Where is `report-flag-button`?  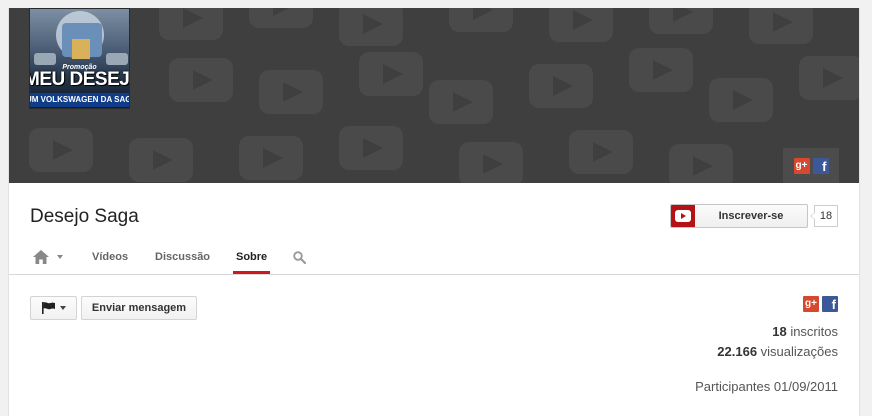 report-flag-button is located at coordinates (53, 308).